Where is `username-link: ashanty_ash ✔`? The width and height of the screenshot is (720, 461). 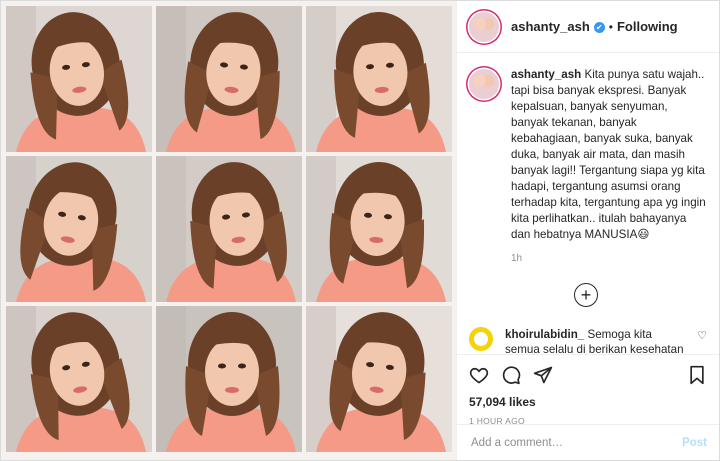
username-link: ashanty_ash ✔ is located at coordinates (558, 26).